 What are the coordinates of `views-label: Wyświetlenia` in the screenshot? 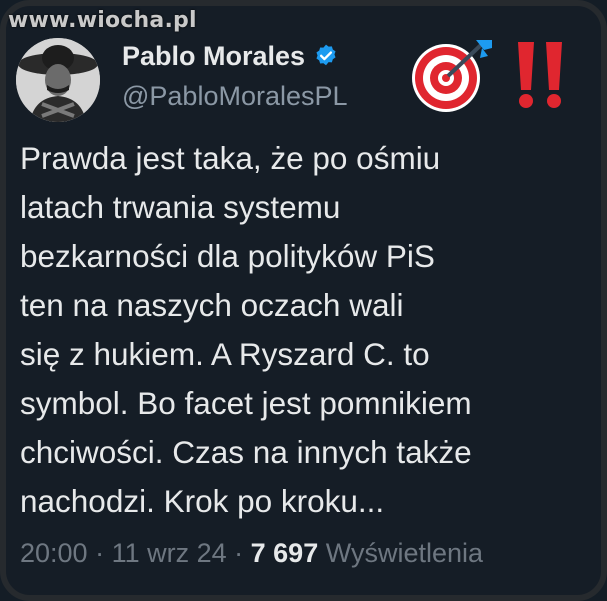 It's located at (401, 553).